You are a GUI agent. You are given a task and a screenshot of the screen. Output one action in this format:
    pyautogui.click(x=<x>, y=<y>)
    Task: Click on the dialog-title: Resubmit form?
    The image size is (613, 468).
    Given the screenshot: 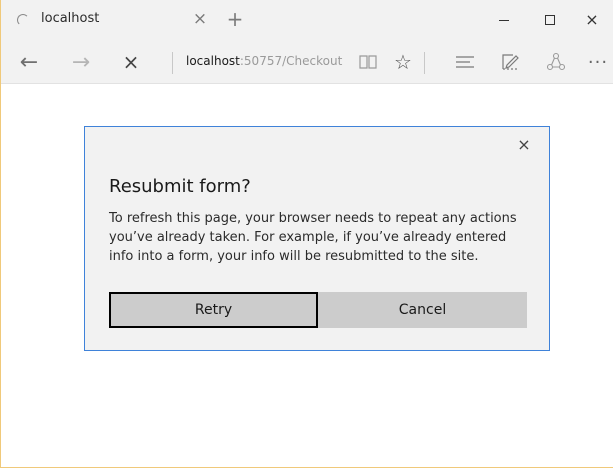 What is the action you would take?
    pyautogui.click(x=180, y=186)
    